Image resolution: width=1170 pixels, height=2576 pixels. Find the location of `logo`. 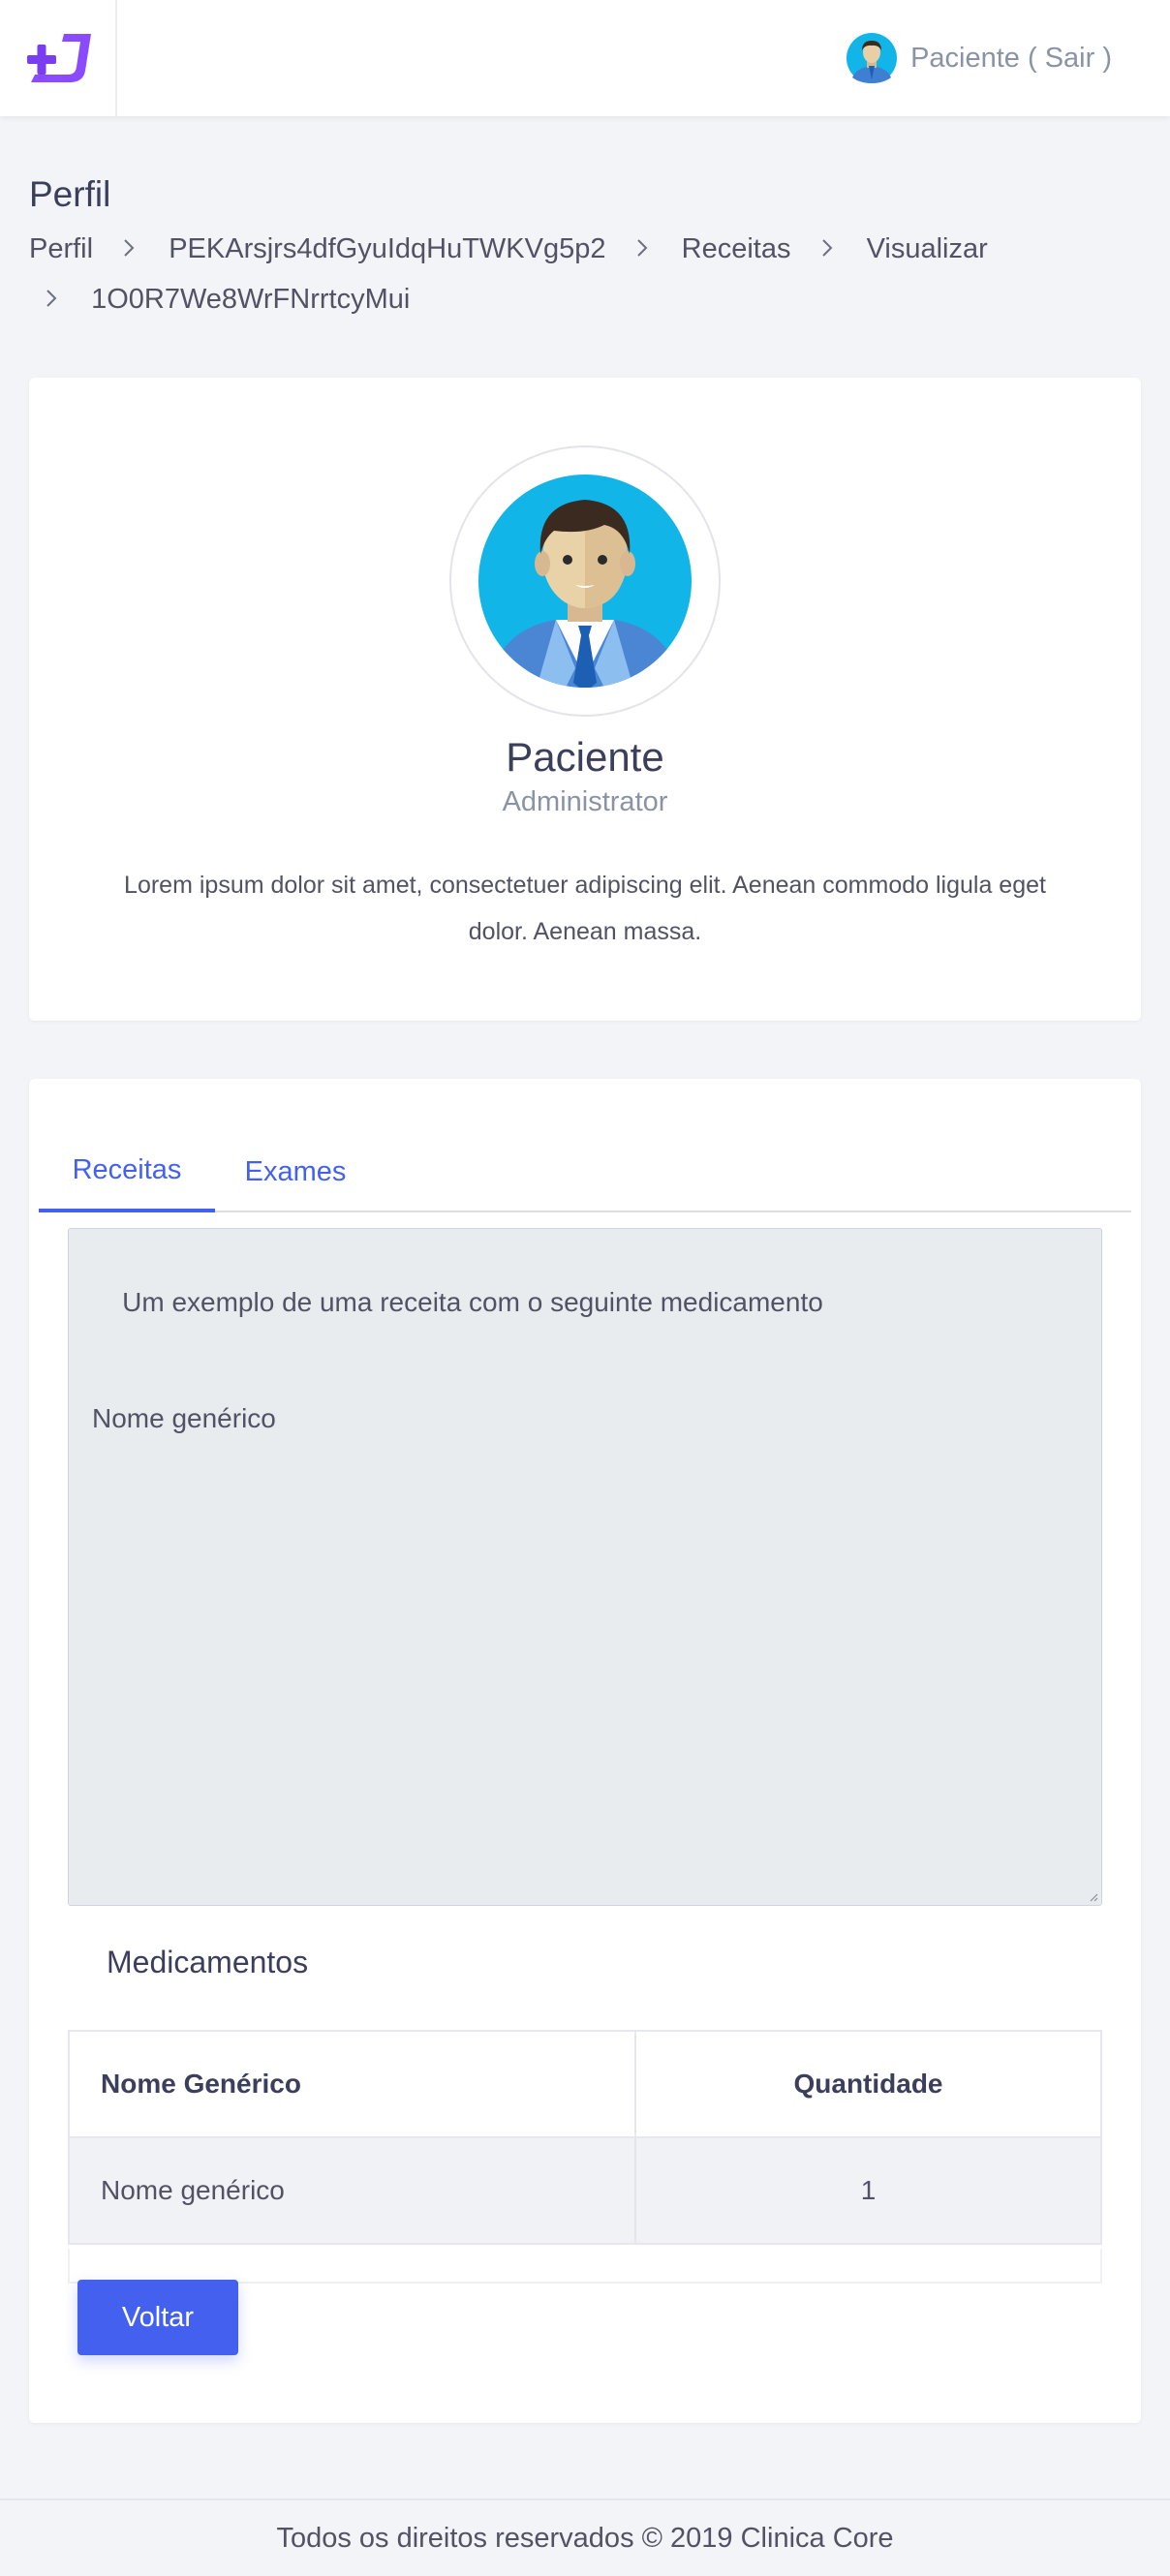

logo is located at coordinates (59, 58).